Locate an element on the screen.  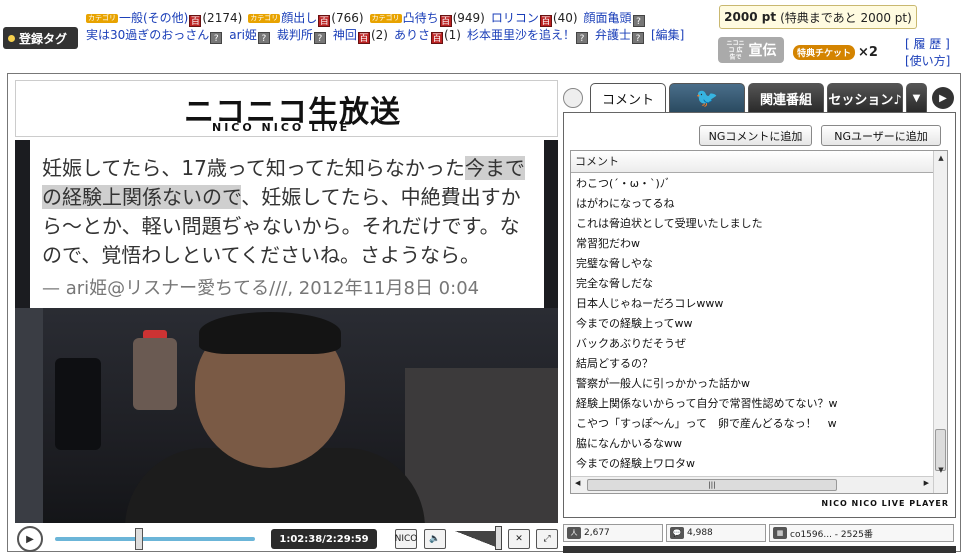
bonus-ticket: 特典チケット ×2 is located at coordinates (835, 52).